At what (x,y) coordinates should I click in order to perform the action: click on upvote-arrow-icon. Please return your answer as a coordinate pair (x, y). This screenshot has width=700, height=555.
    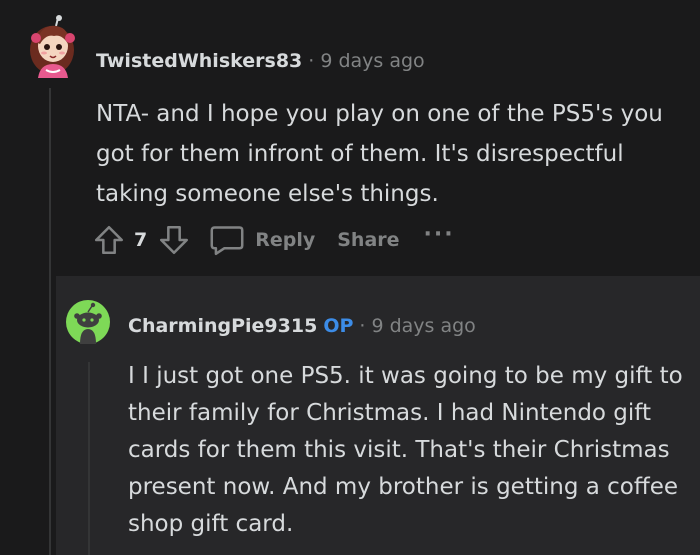
    Looking at the image, I should click on (109, 240).